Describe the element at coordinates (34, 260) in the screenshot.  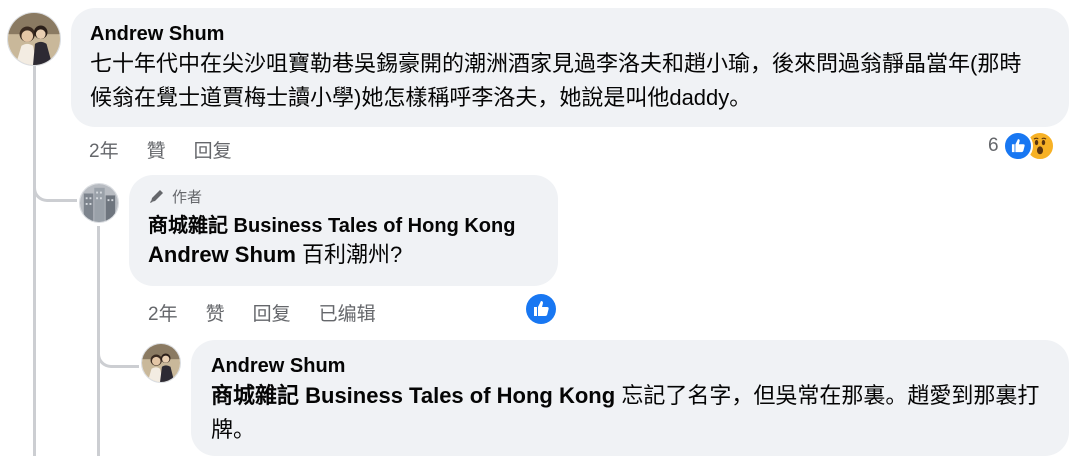
I see `thread-line` at that location.